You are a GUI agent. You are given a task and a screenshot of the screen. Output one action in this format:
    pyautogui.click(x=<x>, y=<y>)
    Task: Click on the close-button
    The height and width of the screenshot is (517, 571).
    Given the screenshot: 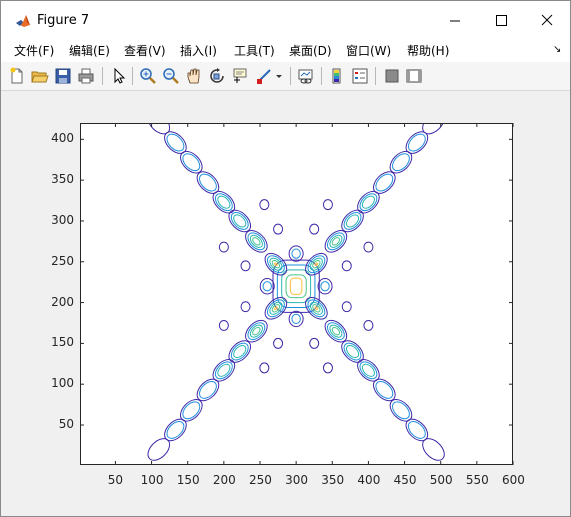 What is the action you would take?
    pyautogui.click(x=547, y=20)
    